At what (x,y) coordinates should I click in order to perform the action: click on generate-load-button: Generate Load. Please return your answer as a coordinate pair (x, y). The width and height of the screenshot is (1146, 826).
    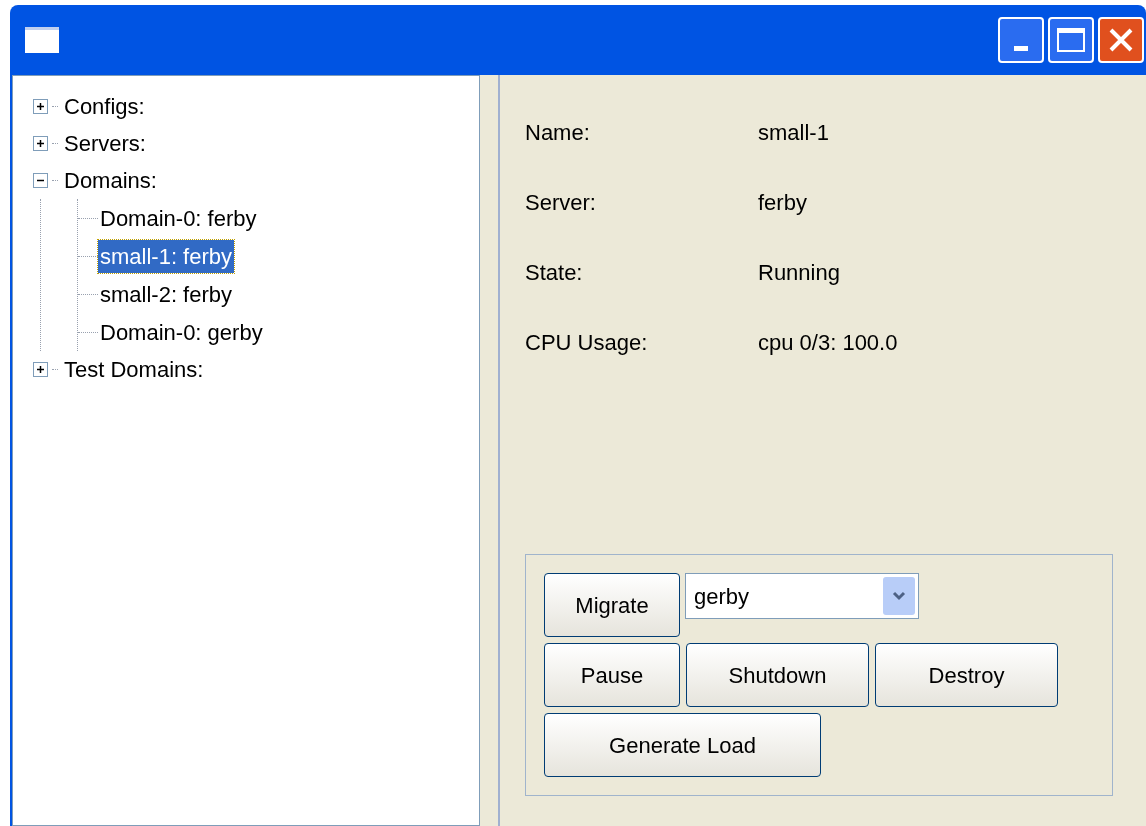
    Looking at the image, I should click on (682, 745).